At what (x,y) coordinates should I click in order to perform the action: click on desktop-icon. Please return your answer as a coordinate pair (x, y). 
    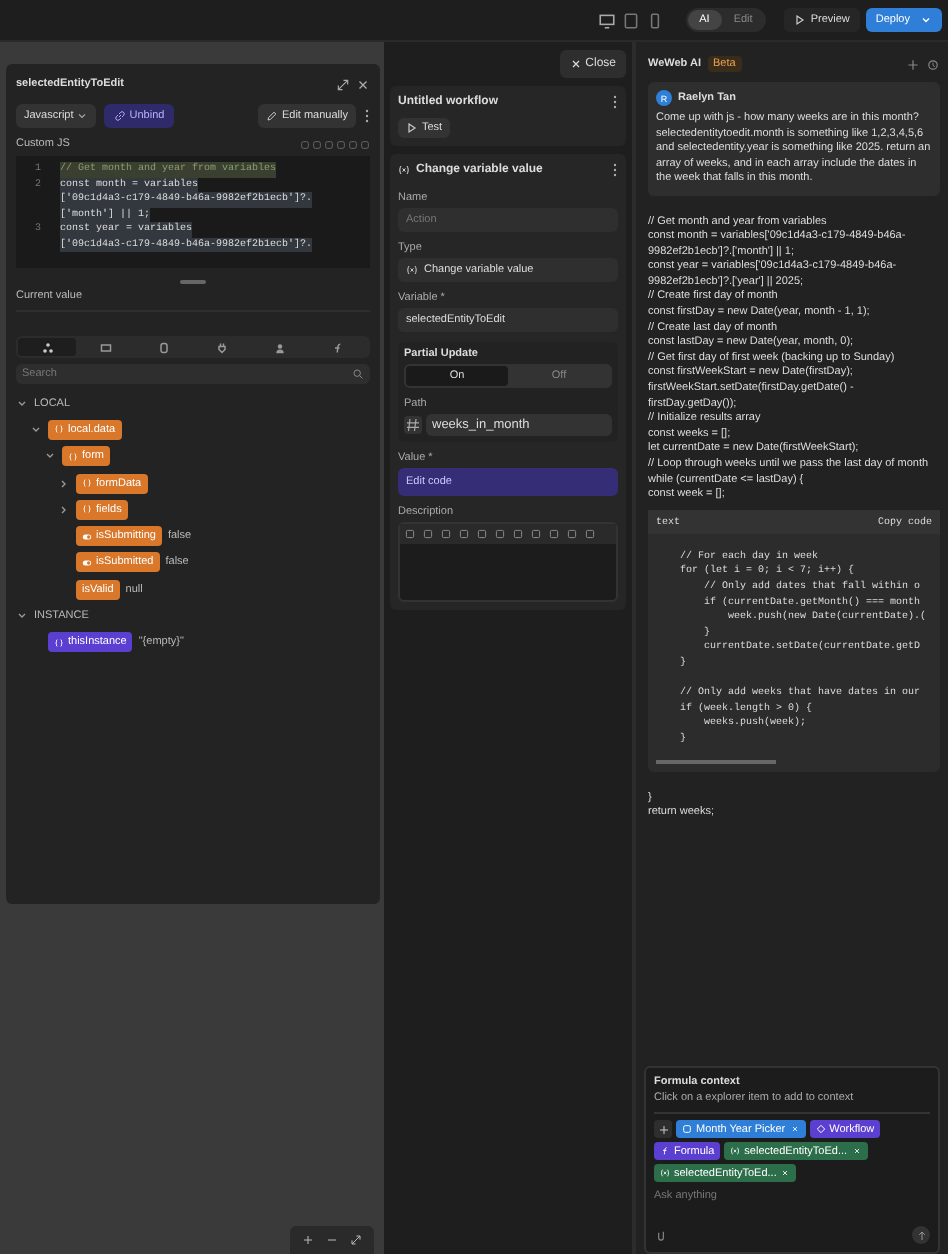
    Looking at the image, I should click on (606, 20).